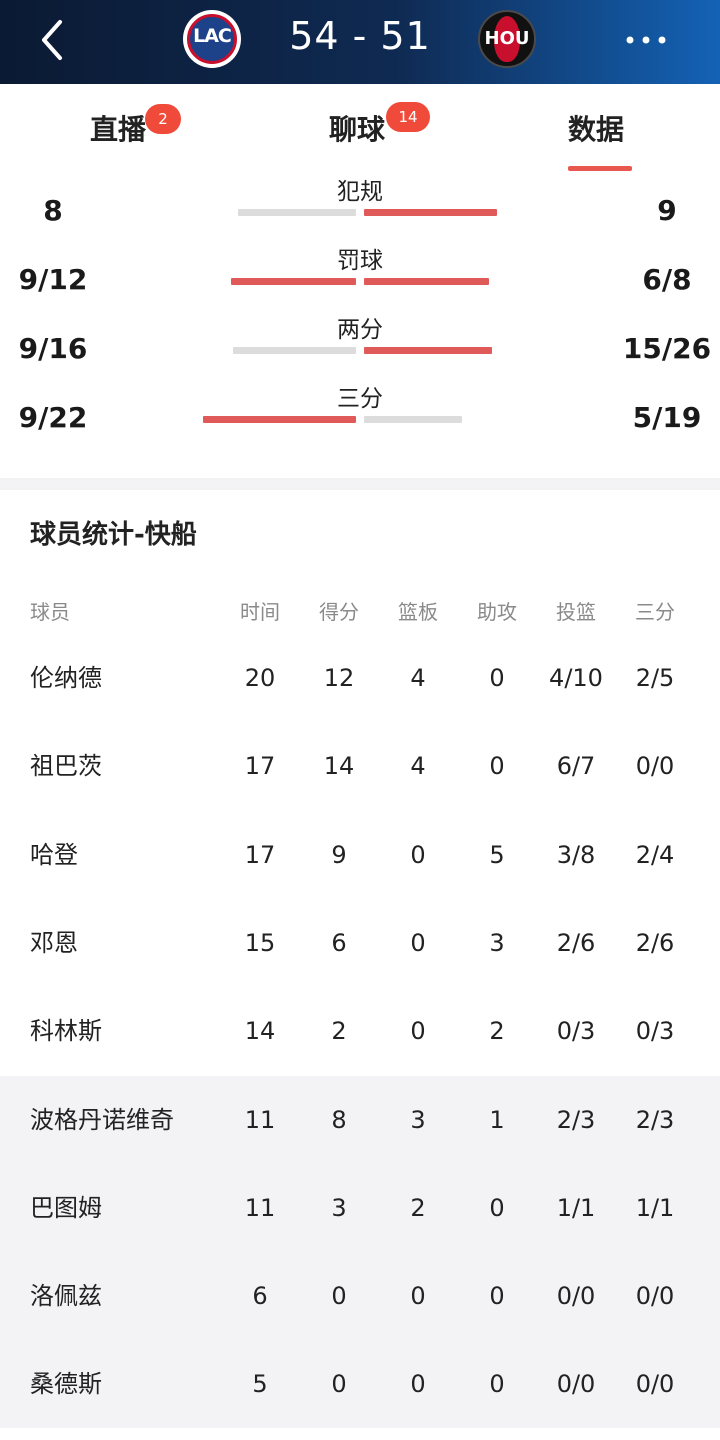 This screenshot has width=720, height=1440. I want to click on table-header-cell: 篮板, so click(418, 612).